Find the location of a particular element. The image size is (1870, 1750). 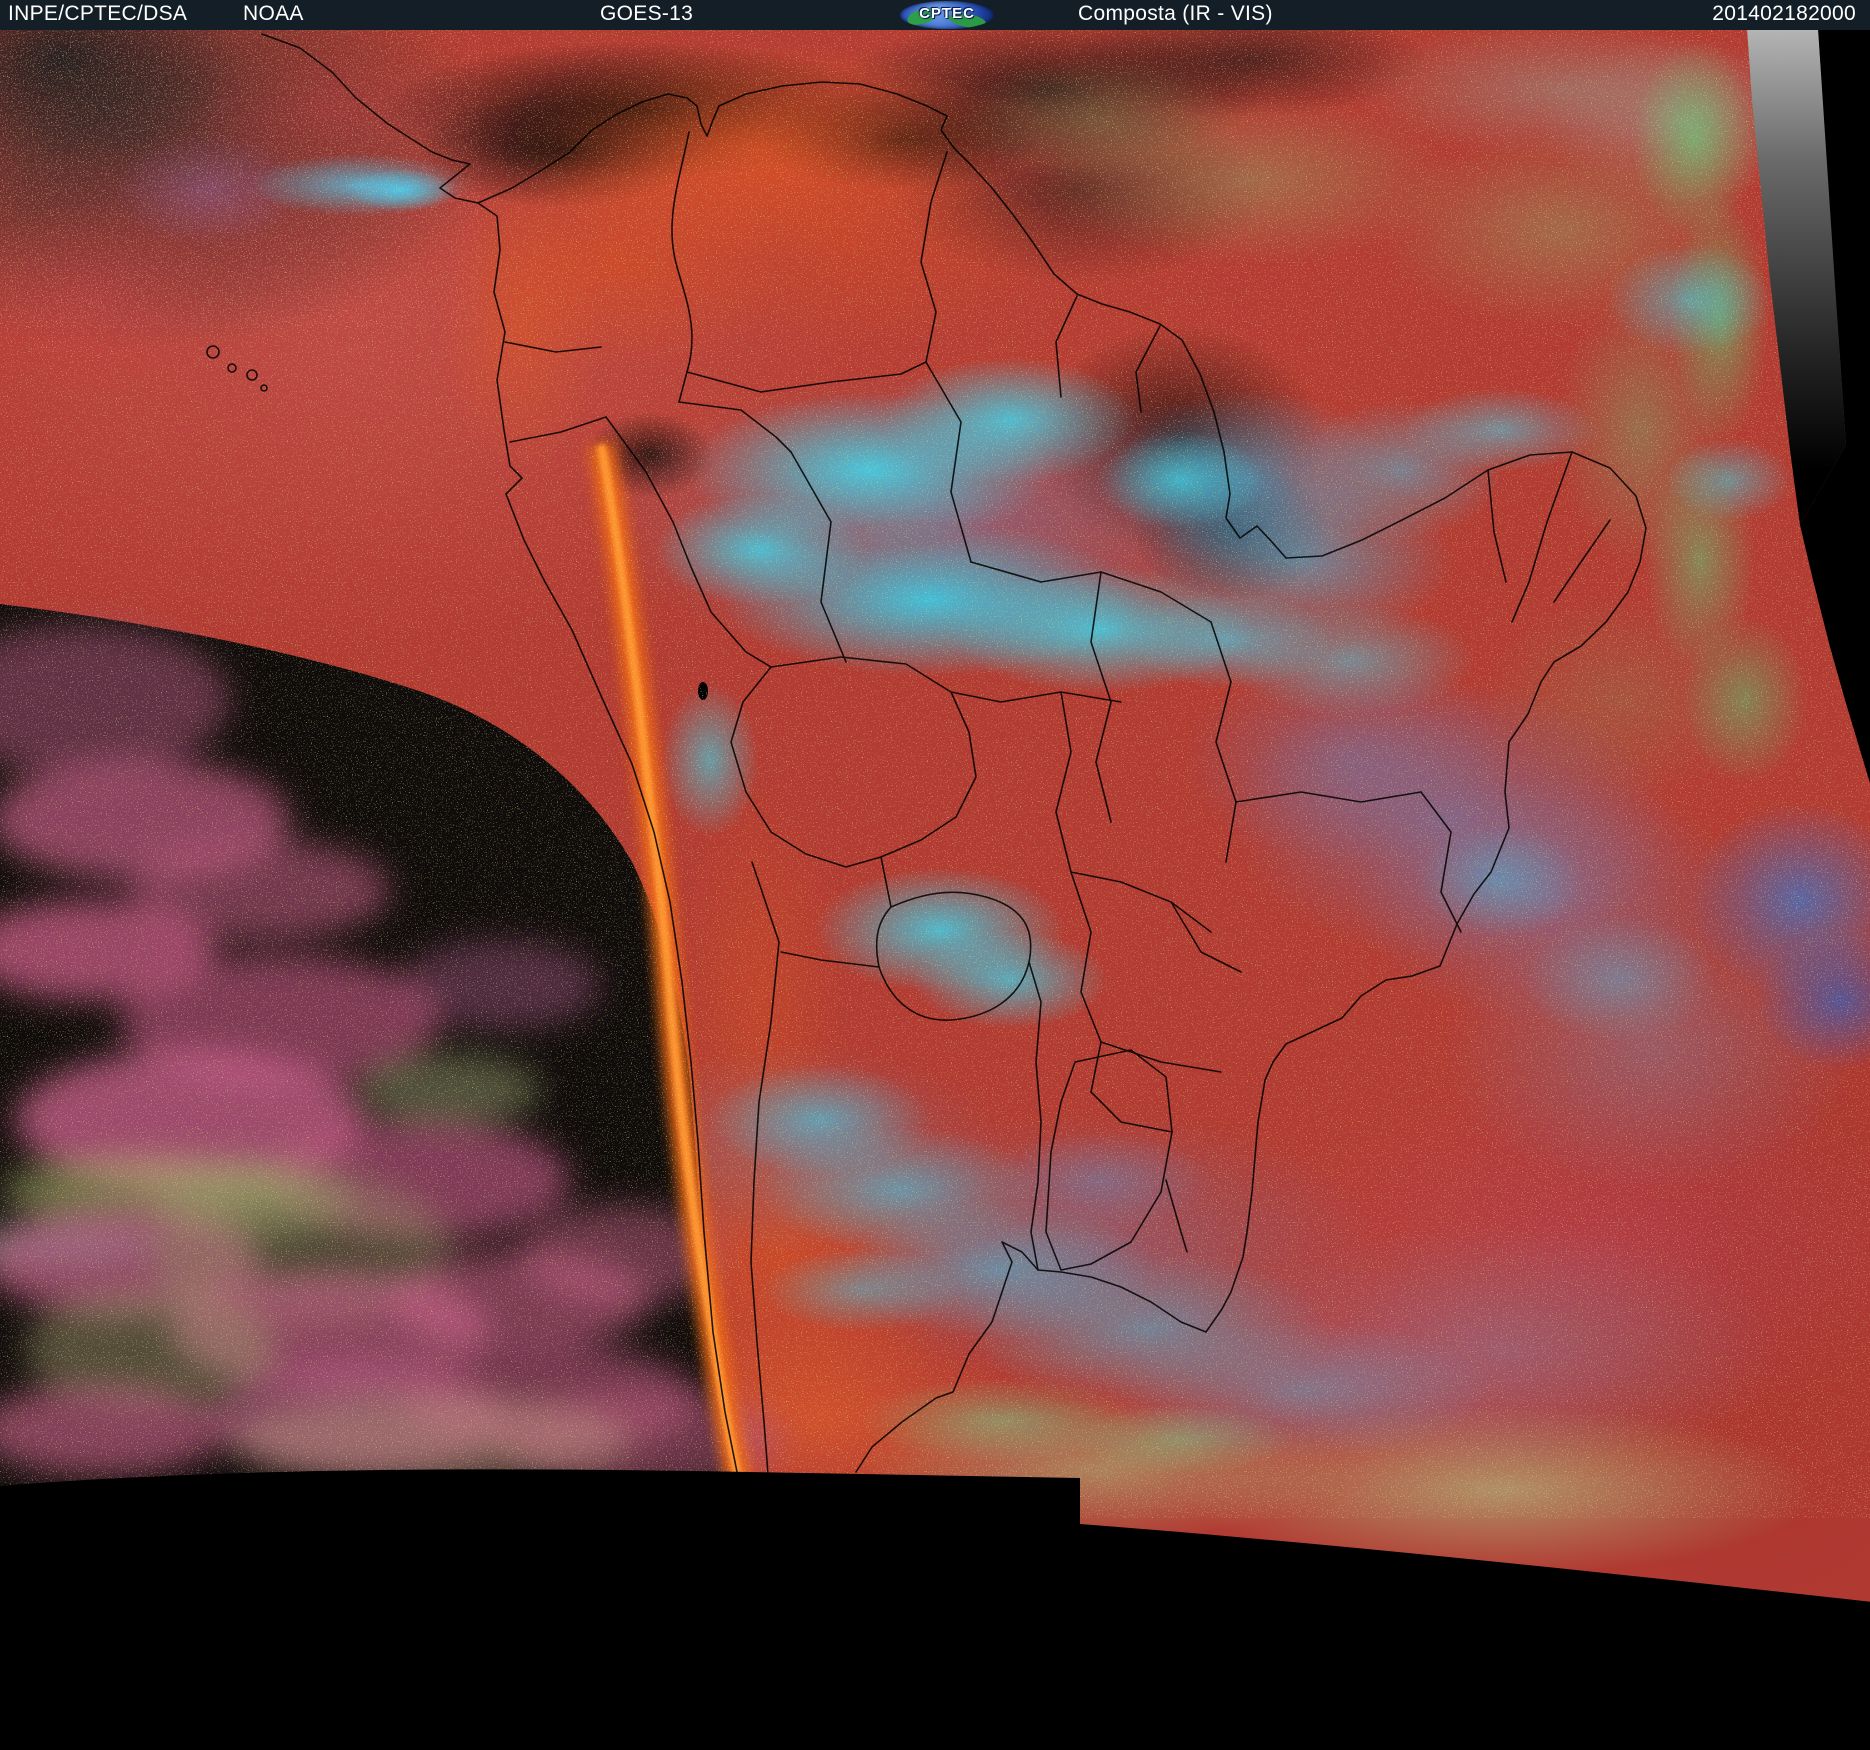

cptec-globe-logo-icon: CPTEC is located at coordinates (947, 15).